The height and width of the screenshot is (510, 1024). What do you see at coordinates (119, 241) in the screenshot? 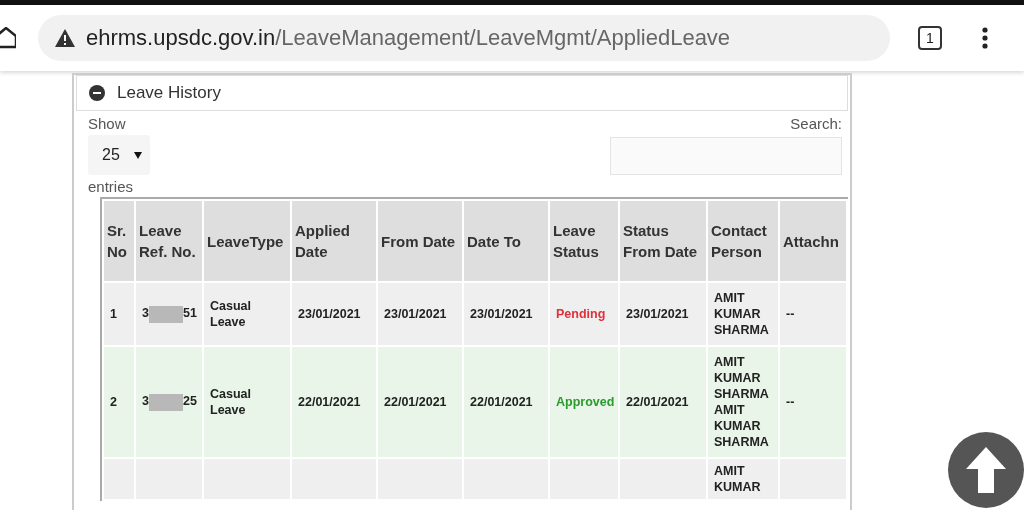
I see `column-header: Sr. No` at bounding box center [119, 241].